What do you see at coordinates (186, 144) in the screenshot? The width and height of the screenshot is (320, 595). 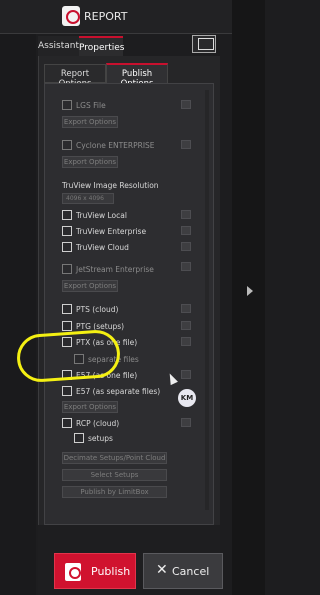 I see `cyclone-settings-button` at bounding box center [186, 144].